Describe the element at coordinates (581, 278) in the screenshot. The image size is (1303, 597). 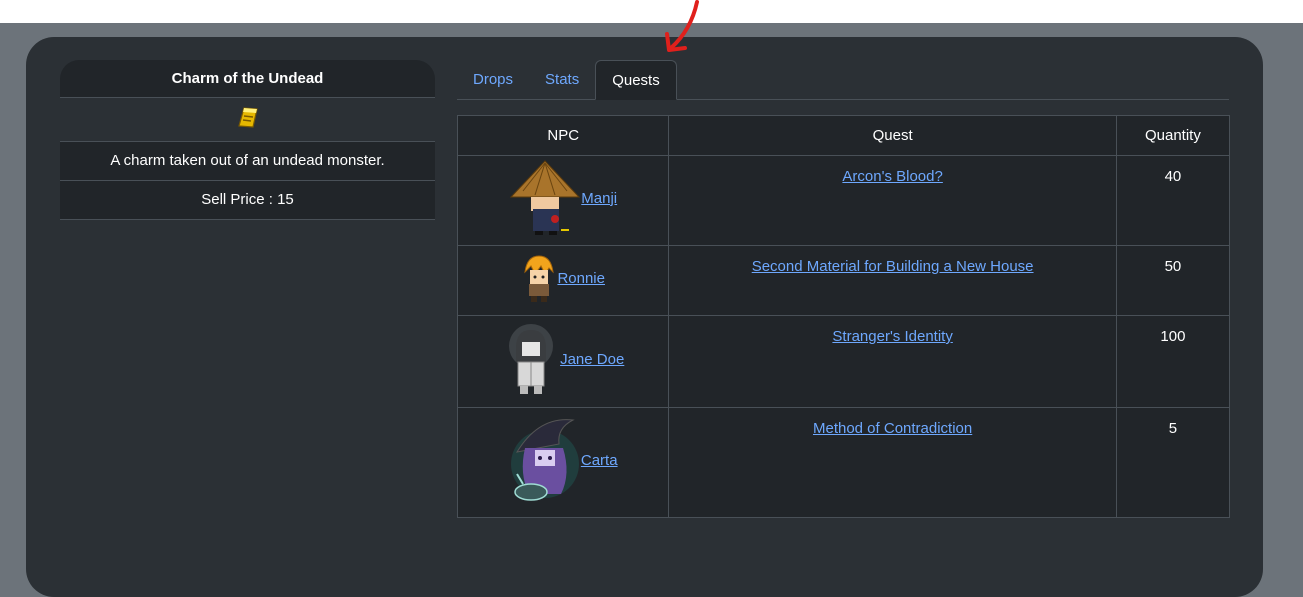
I see `npc-link: Ronnie` at that location.